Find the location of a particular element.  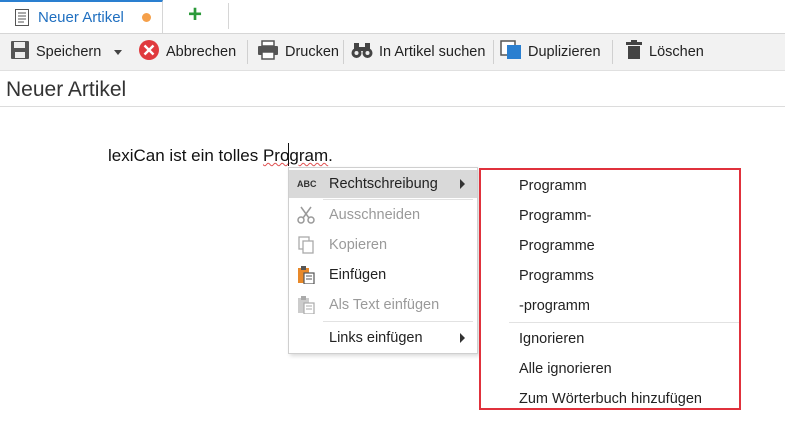

editor-text-plain: lexiCan ist ein tolles is located at coordinates (185, 155).